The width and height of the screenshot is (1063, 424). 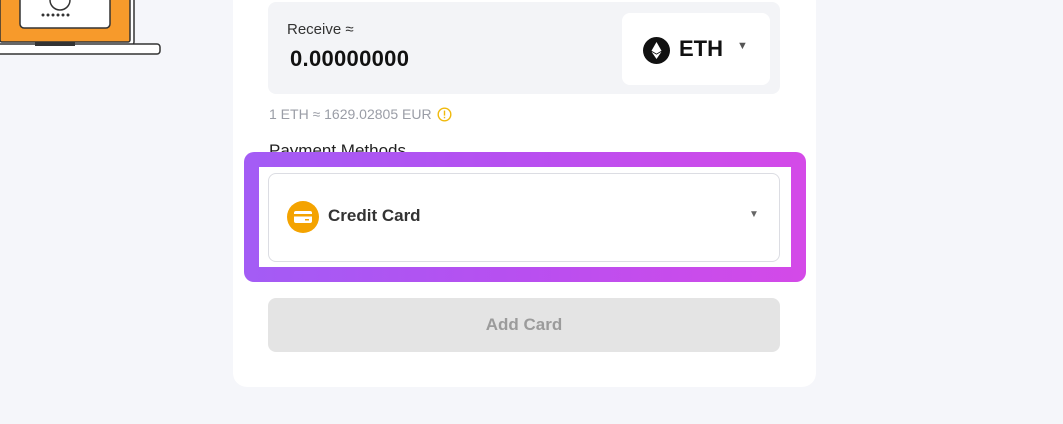 I want to click on receive-amount: 0.00000000, so click(x=350, y=58).